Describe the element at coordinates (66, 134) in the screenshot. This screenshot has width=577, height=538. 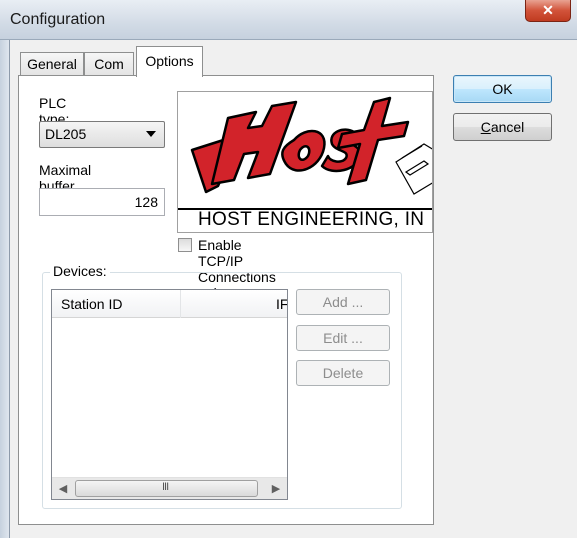
I see `plc-type-value: DL205` at that location.